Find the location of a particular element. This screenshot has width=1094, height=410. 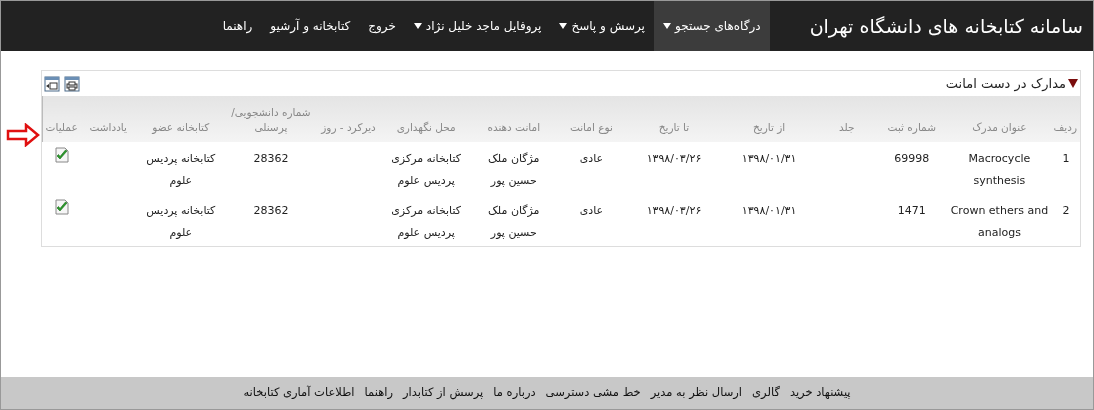

table-cell: ۱۳۹۸/۰۳/۲۶ is located at coordinates (674, 168).